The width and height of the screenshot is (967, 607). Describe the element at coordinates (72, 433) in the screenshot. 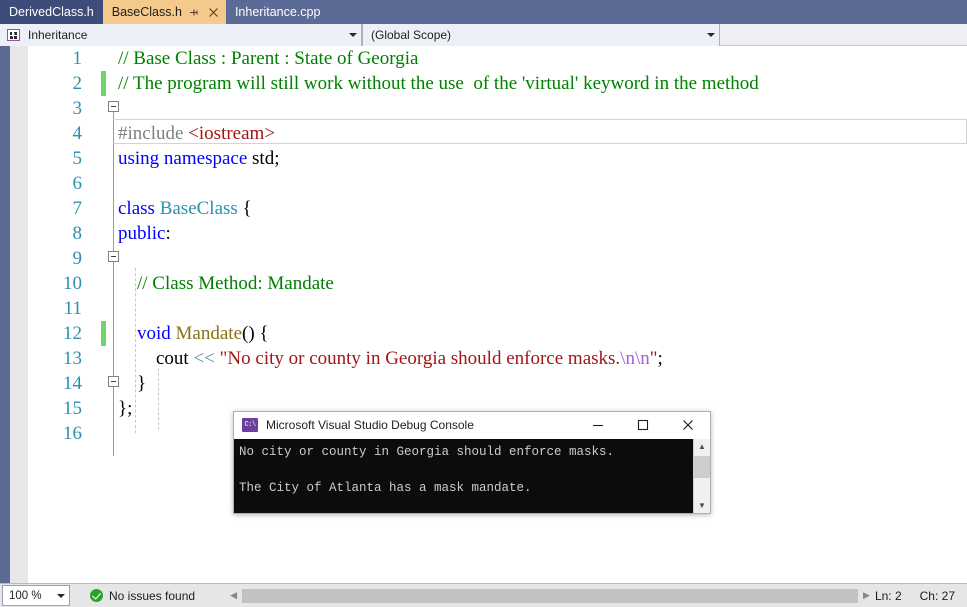

I see `line-number: 16` at that location.